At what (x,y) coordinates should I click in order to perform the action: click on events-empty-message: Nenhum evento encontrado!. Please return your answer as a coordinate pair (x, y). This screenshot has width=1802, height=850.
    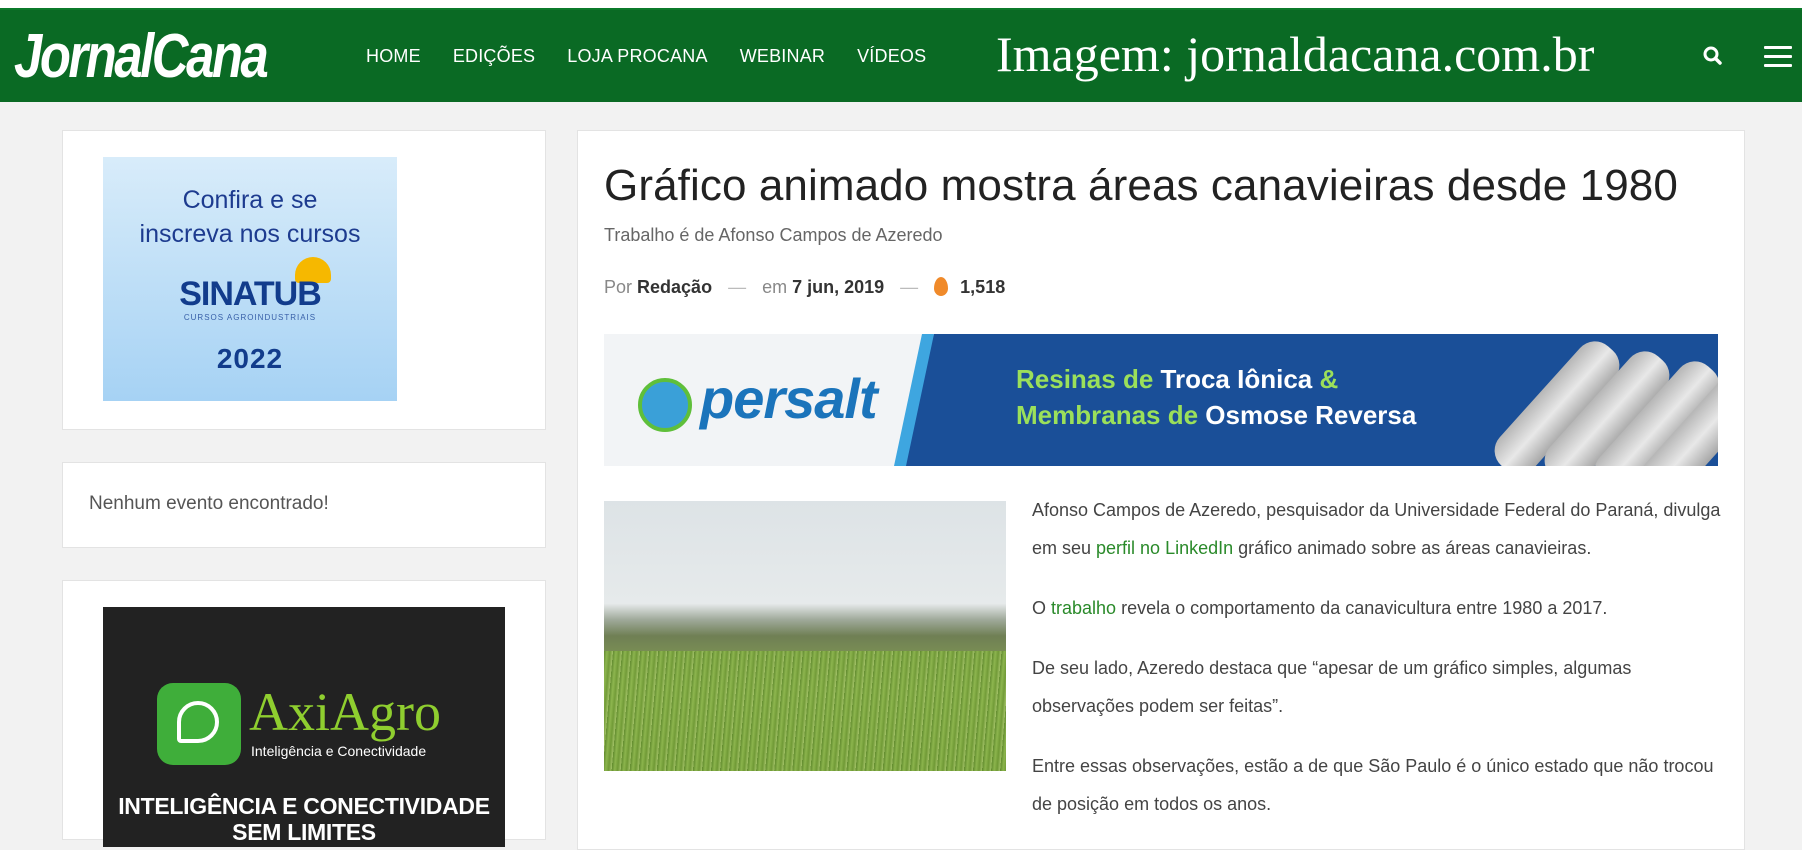
    Looking at the image, I should click on (209, 503).